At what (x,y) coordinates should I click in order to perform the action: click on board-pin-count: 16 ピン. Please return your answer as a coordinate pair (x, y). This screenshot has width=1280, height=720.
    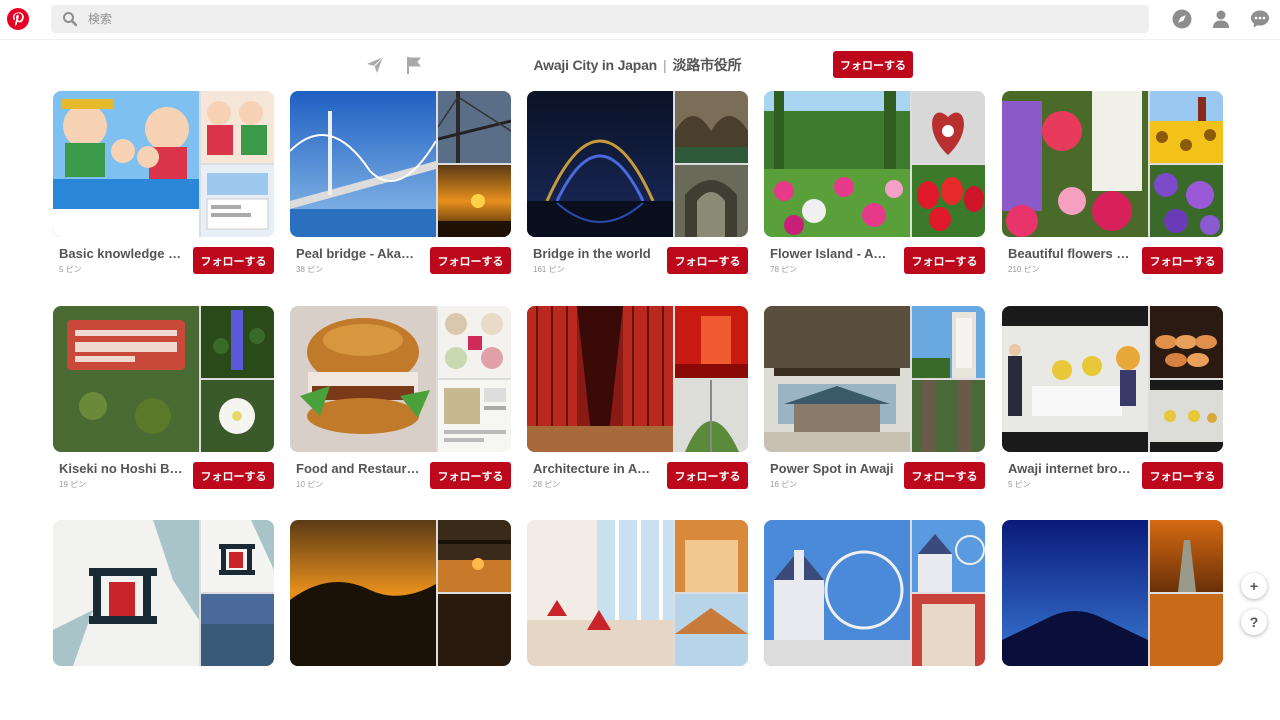
    Looking at the image, I should click on (784, 484).